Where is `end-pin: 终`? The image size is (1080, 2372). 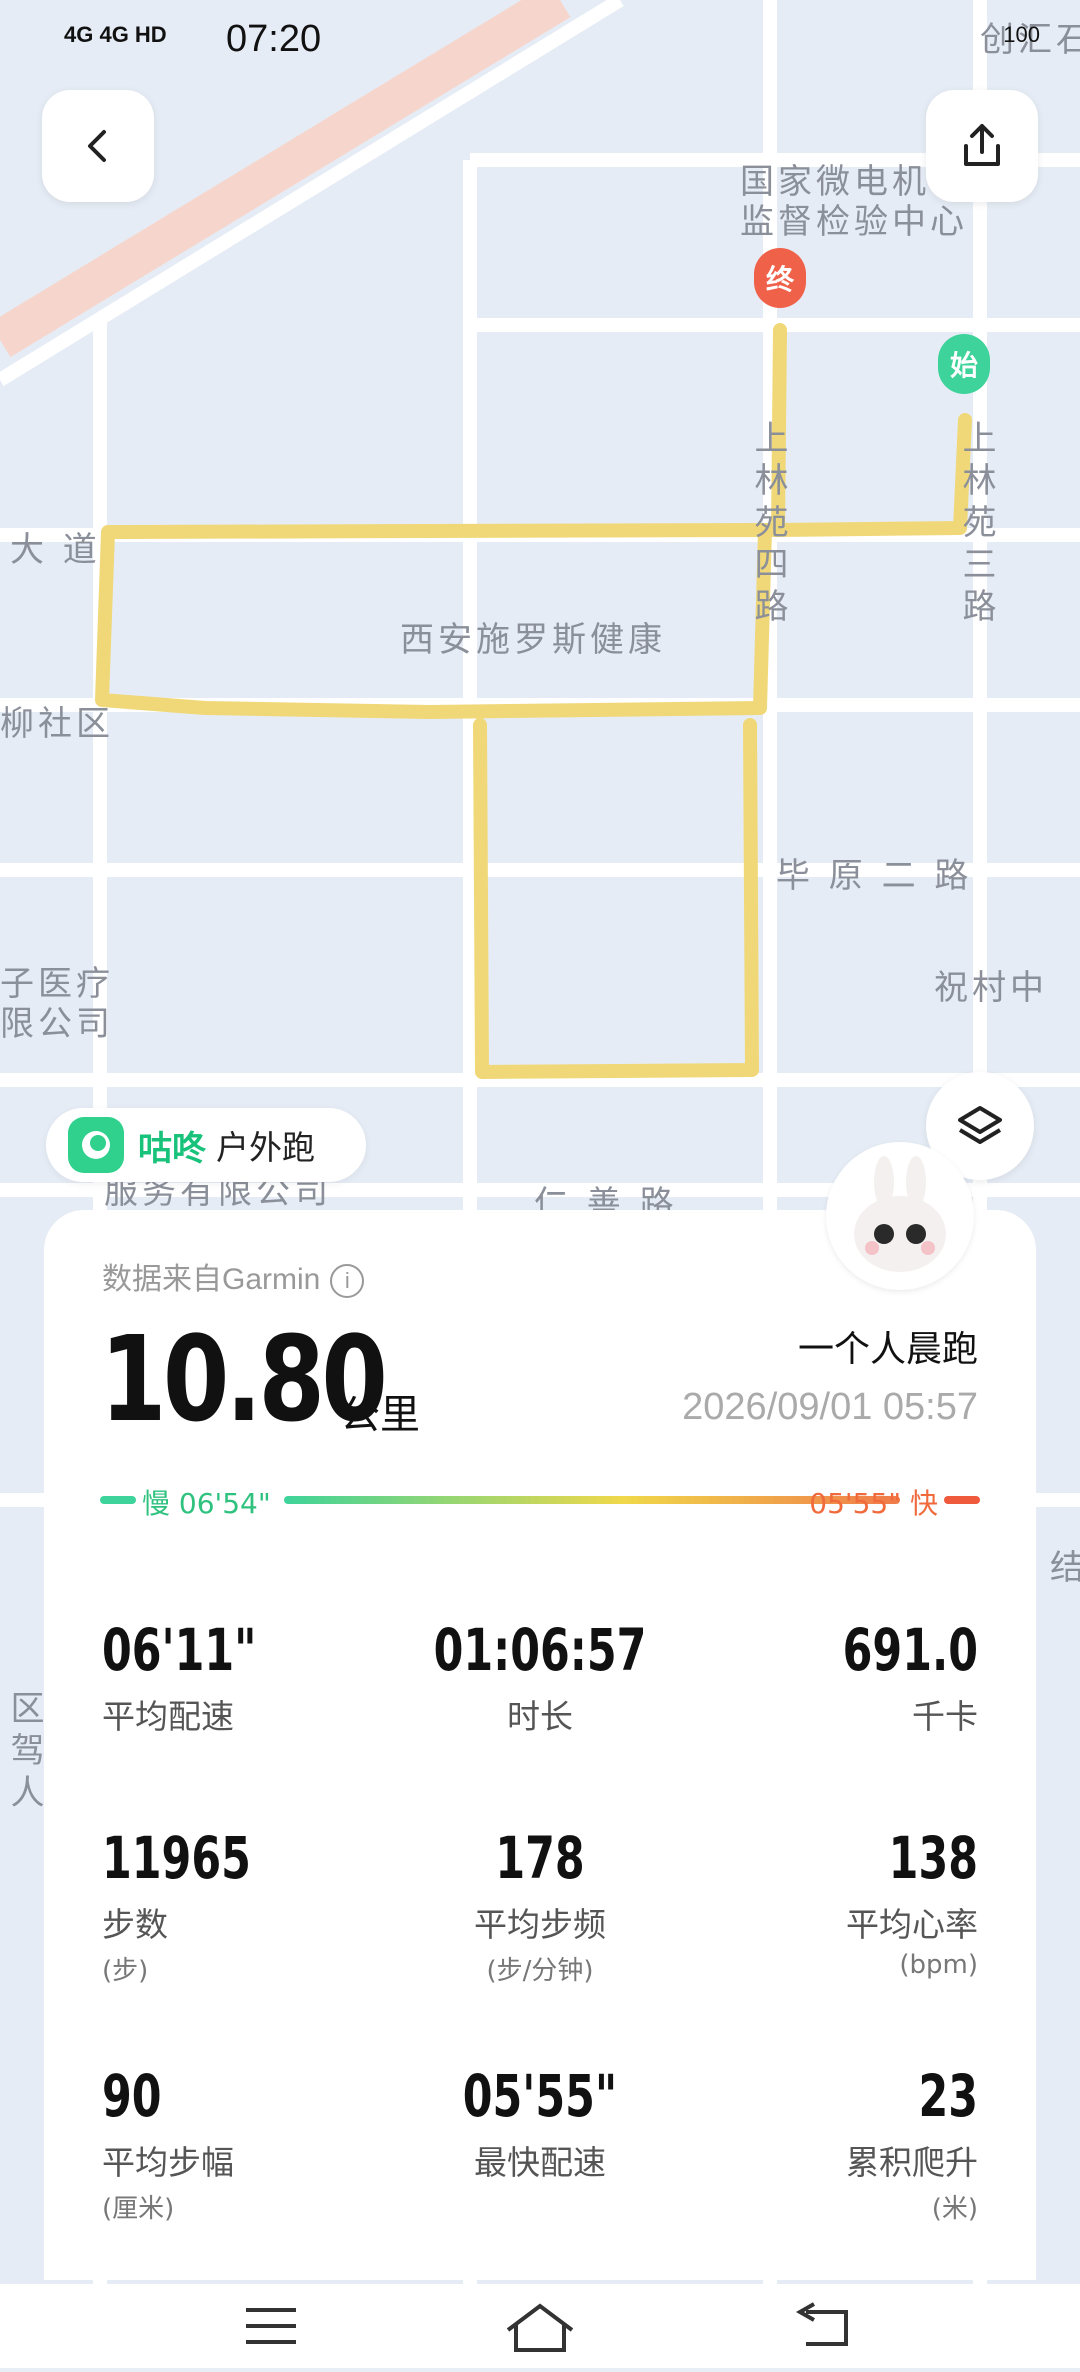 end-pin: 终 is located at coordinates (780, 278).